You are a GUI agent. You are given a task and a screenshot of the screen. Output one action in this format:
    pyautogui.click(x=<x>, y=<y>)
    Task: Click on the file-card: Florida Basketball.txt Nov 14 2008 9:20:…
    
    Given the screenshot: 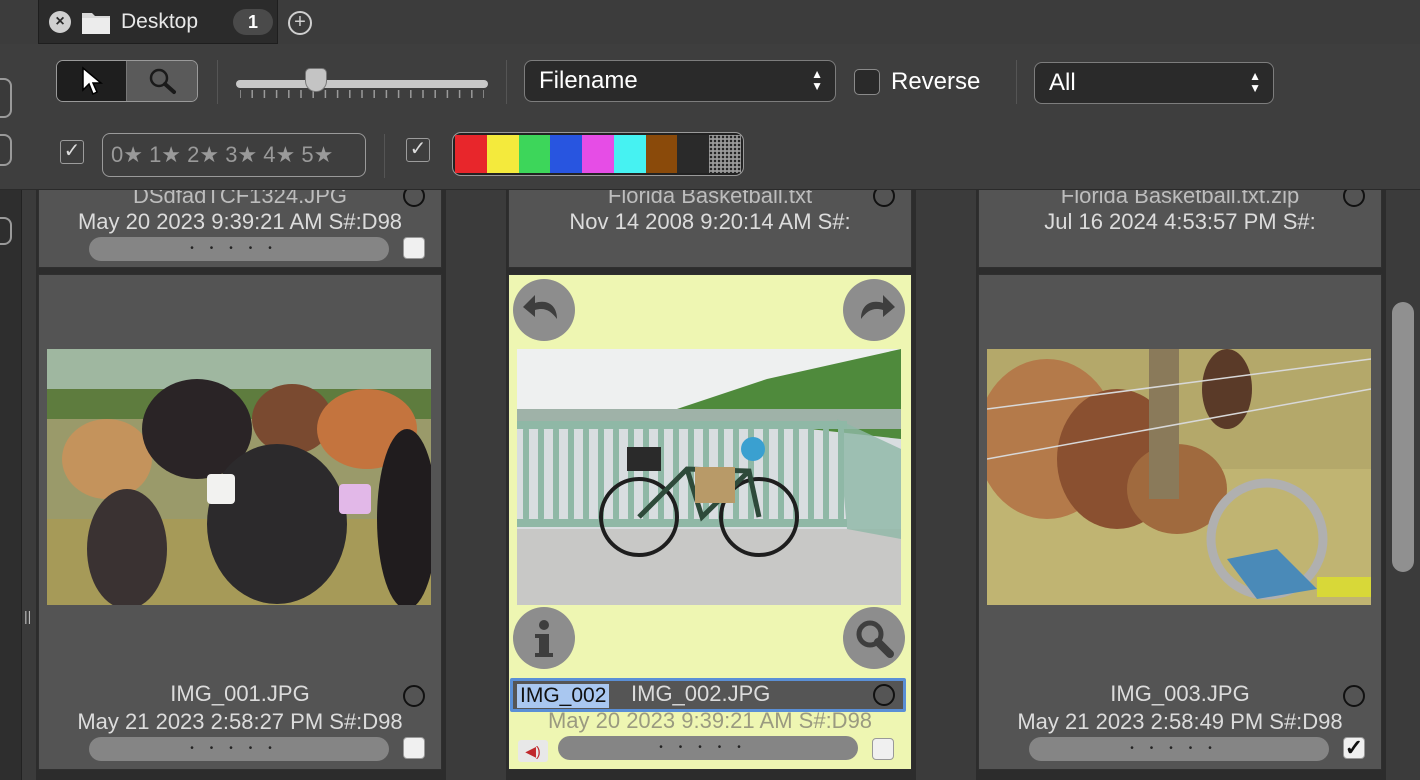 What is the action you would take?
    pyautogui.click(x=710, y=229)
    